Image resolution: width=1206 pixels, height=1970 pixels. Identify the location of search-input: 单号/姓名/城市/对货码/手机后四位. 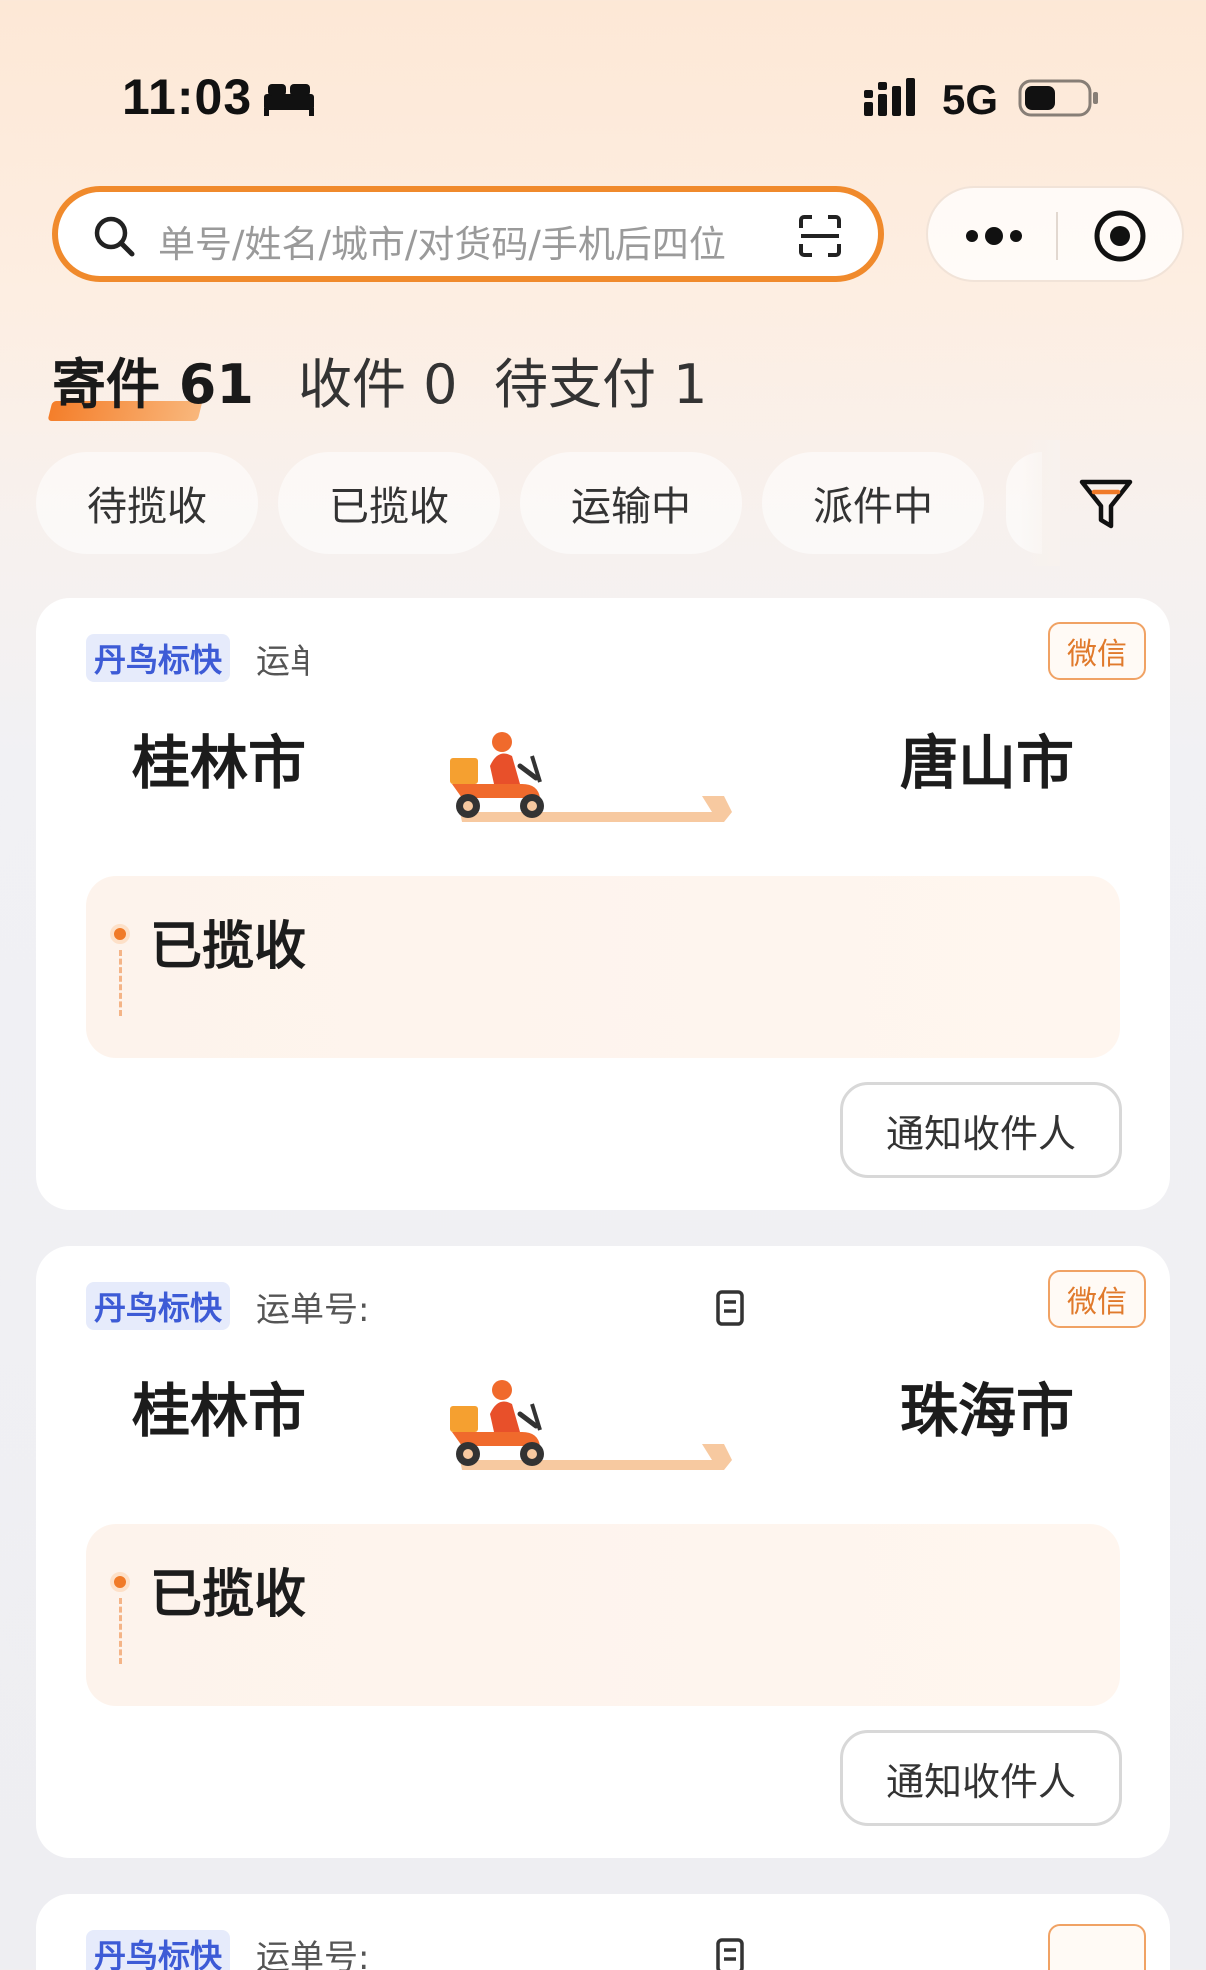
(483, 241).